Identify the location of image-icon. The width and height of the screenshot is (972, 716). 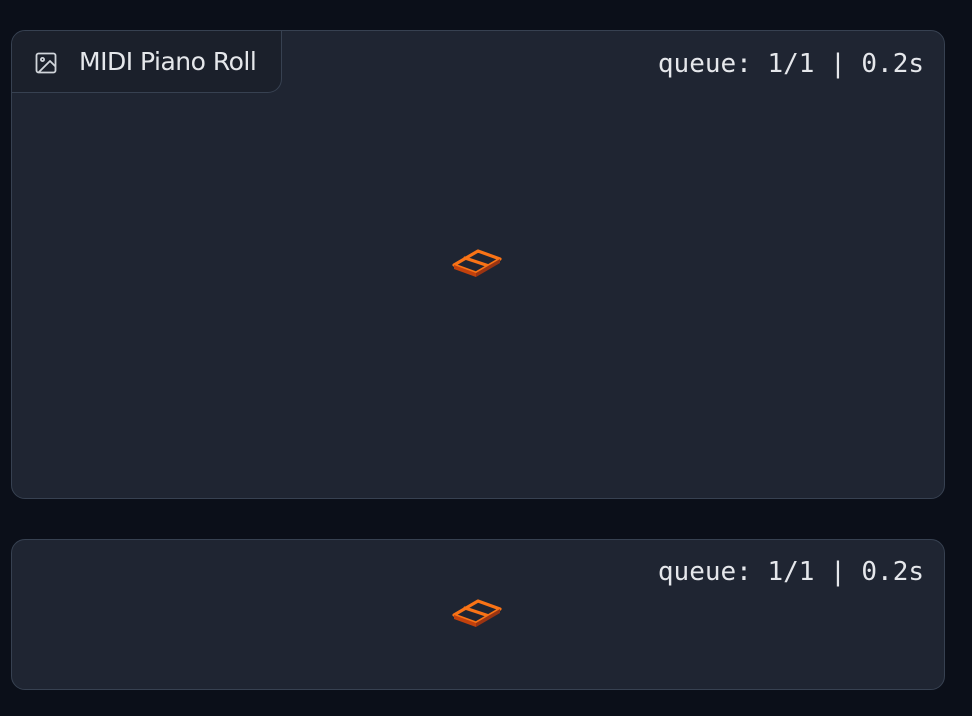
(46, 63).